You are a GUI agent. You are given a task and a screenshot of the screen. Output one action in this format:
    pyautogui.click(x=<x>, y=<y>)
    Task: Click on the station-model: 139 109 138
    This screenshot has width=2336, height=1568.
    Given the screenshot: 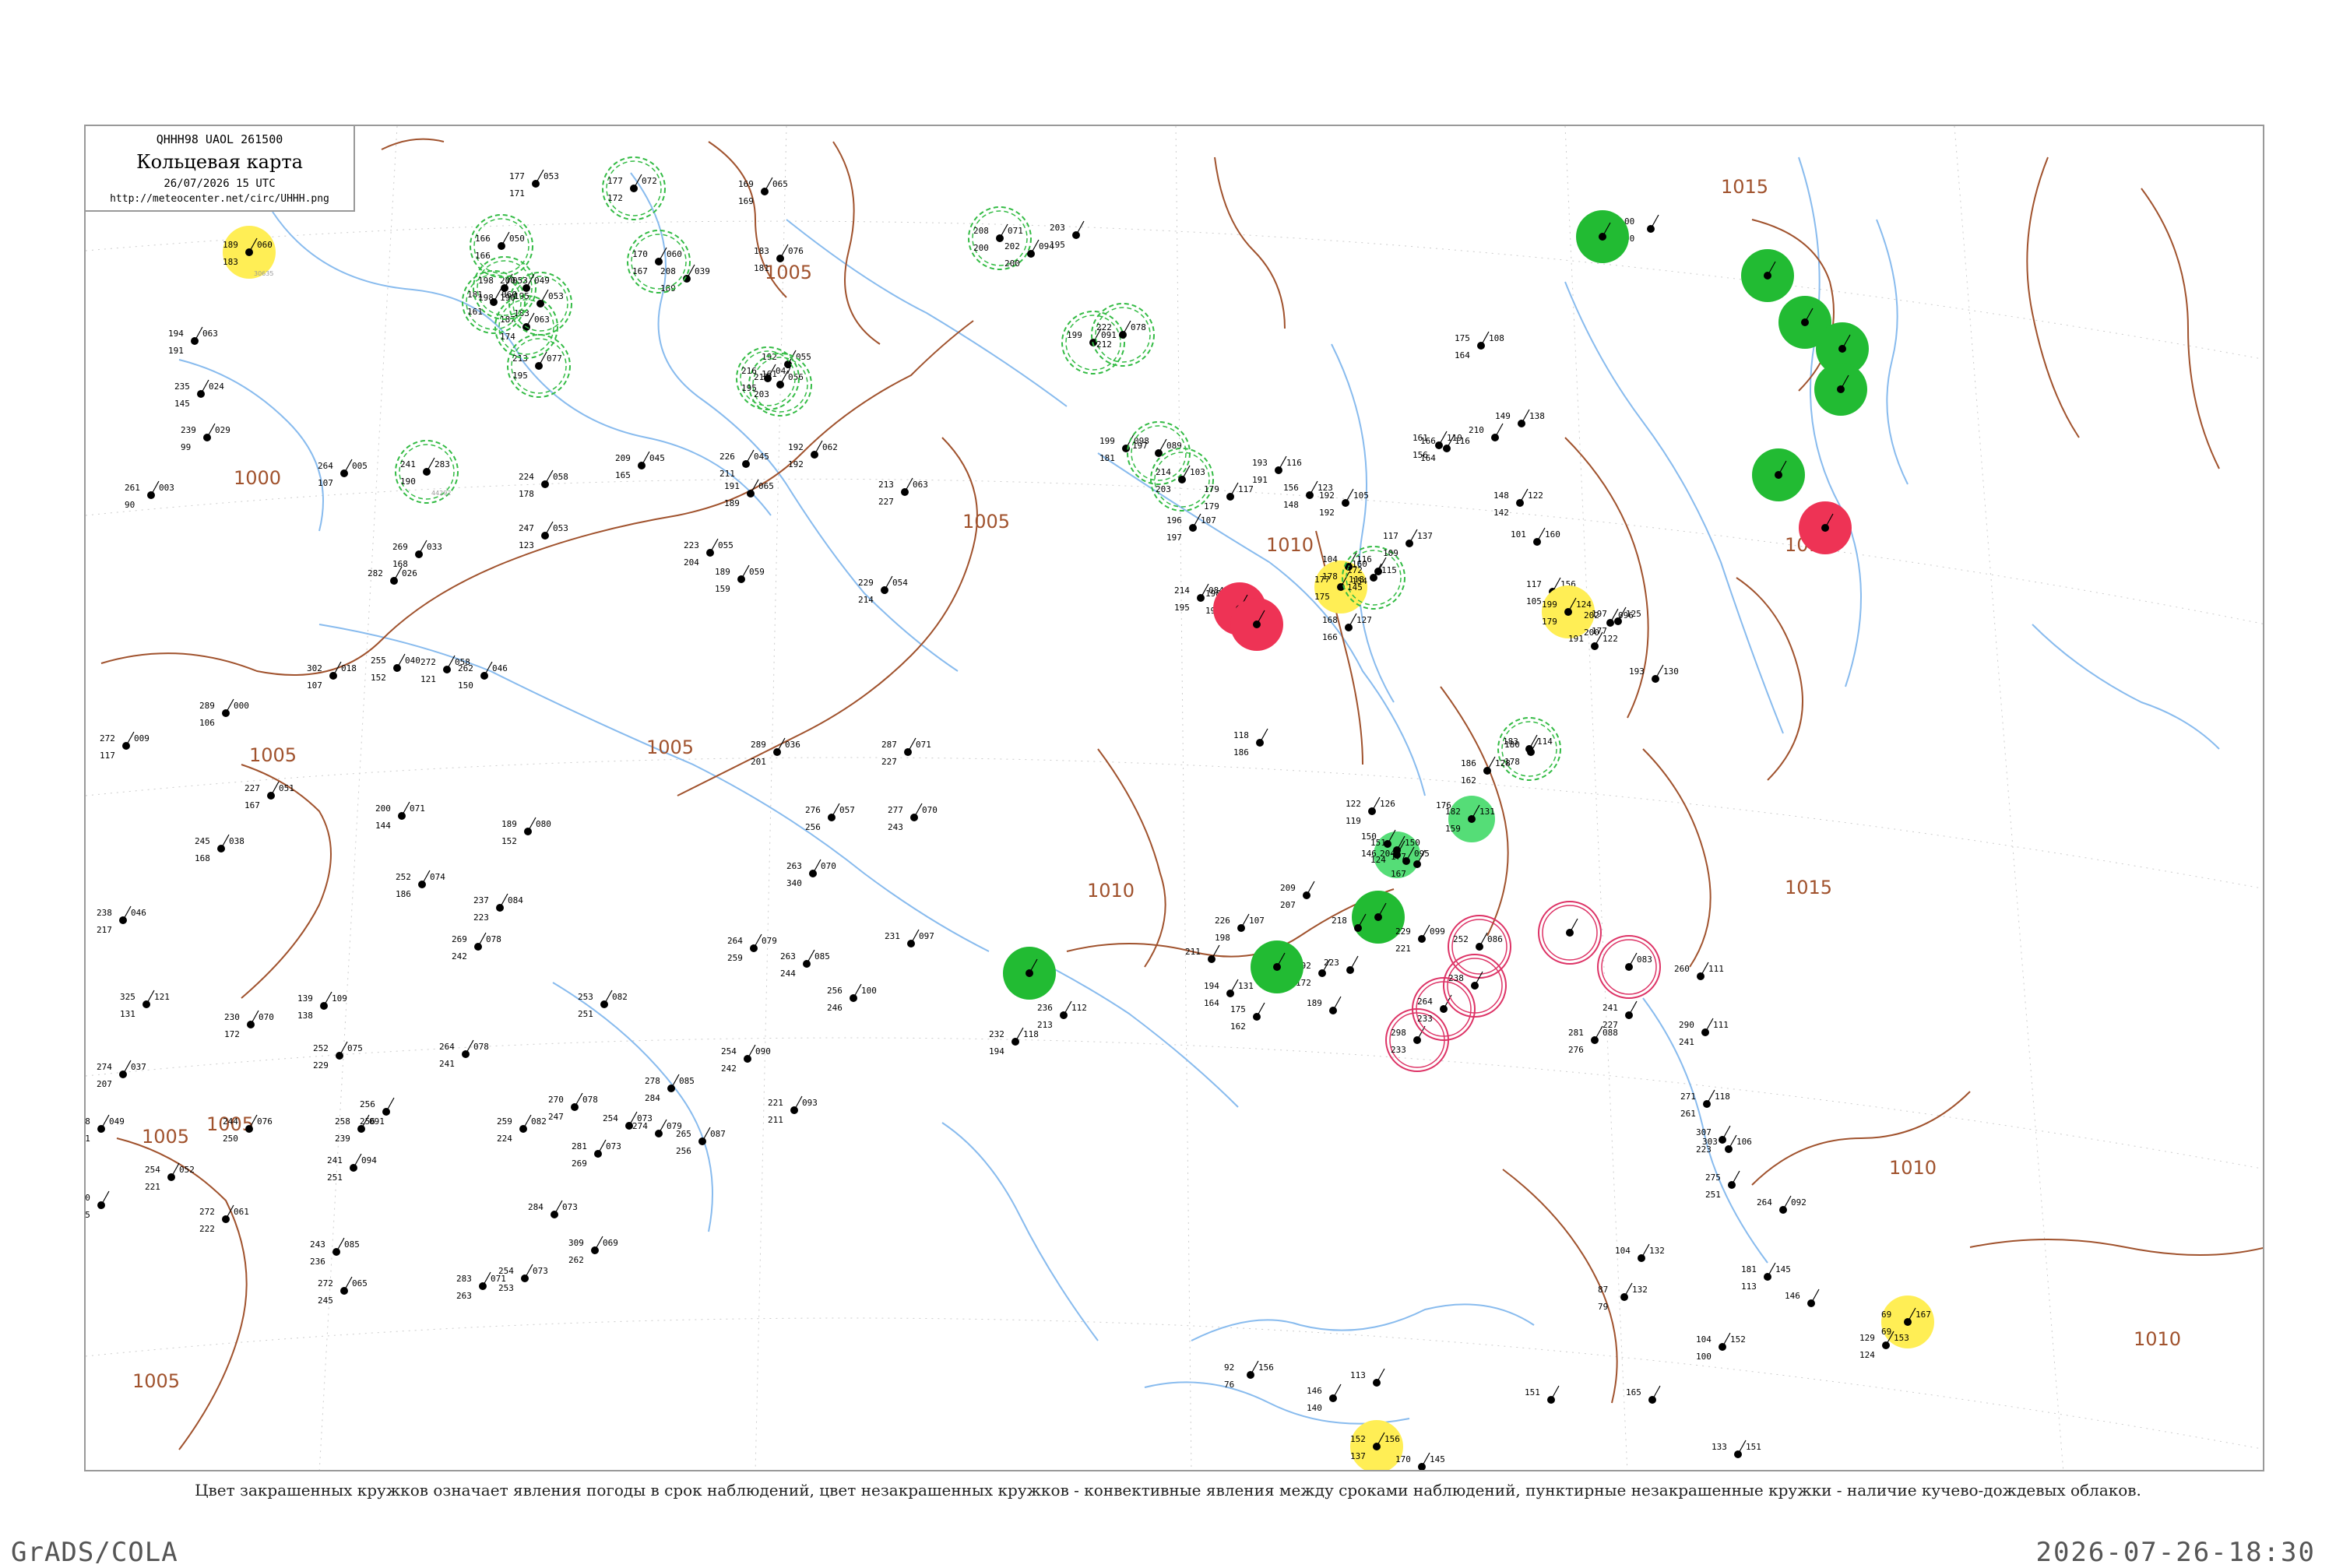 What is the action you would take?
    pyautogui.click(x=322, y=1006)
    